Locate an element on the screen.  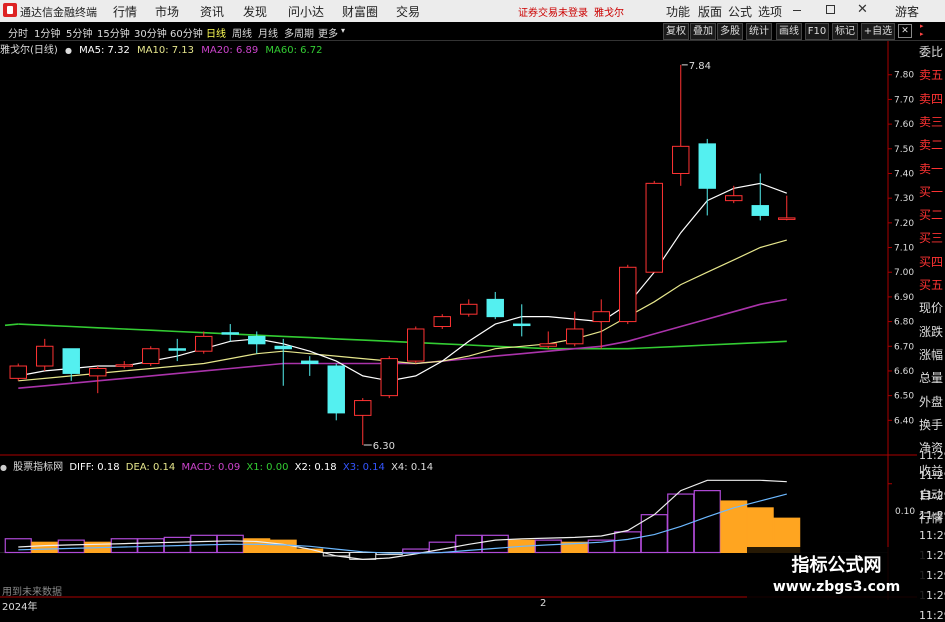
indicator-title: 股票指标网 is located at coordinates (38, 467).